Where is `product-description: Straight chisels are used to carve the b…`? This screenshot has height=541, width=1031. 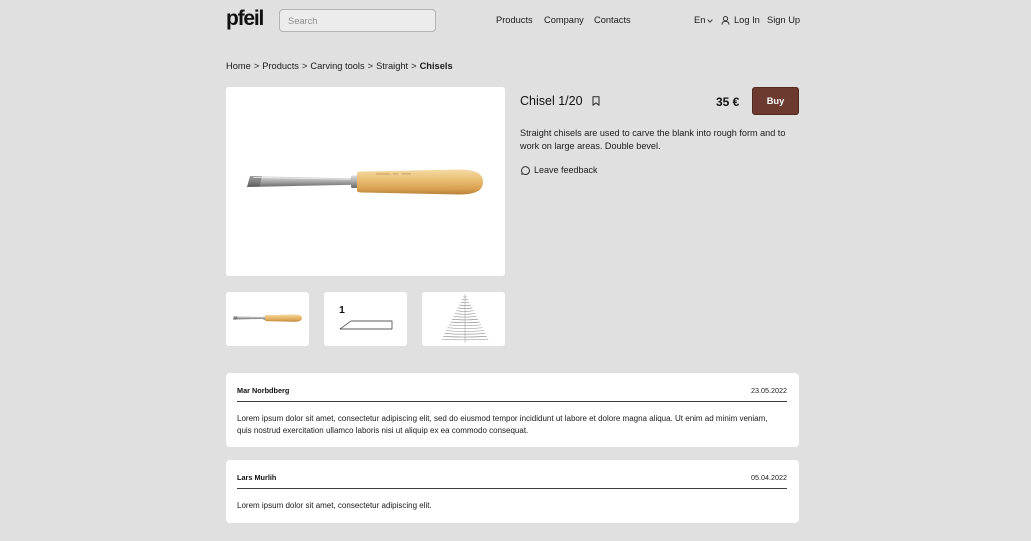 product-description: Straight chisels are used to carve the b… is located at coordinates (653, 139).